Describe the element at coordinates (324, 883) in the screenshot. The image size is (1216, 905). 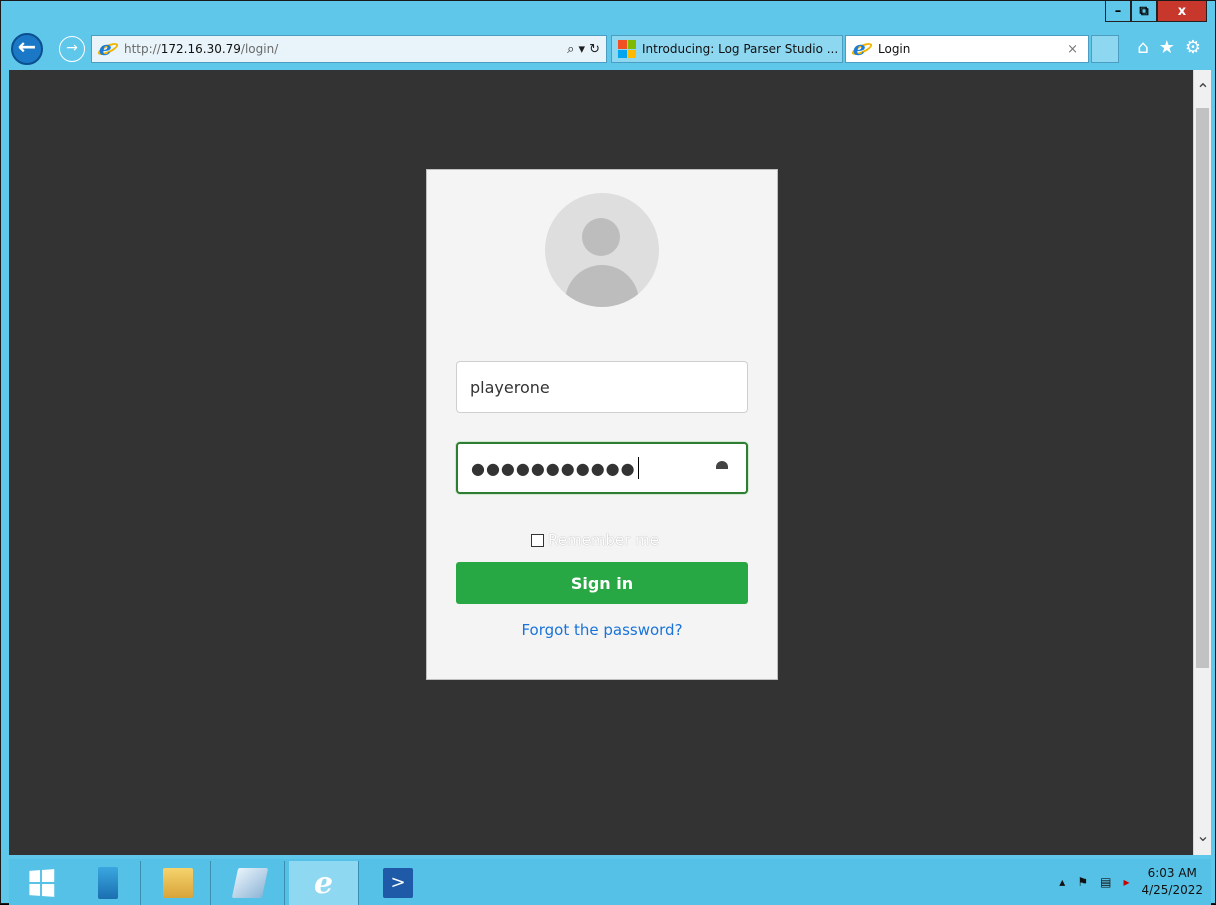
I see `internet-explorer-icon: e` at that location.